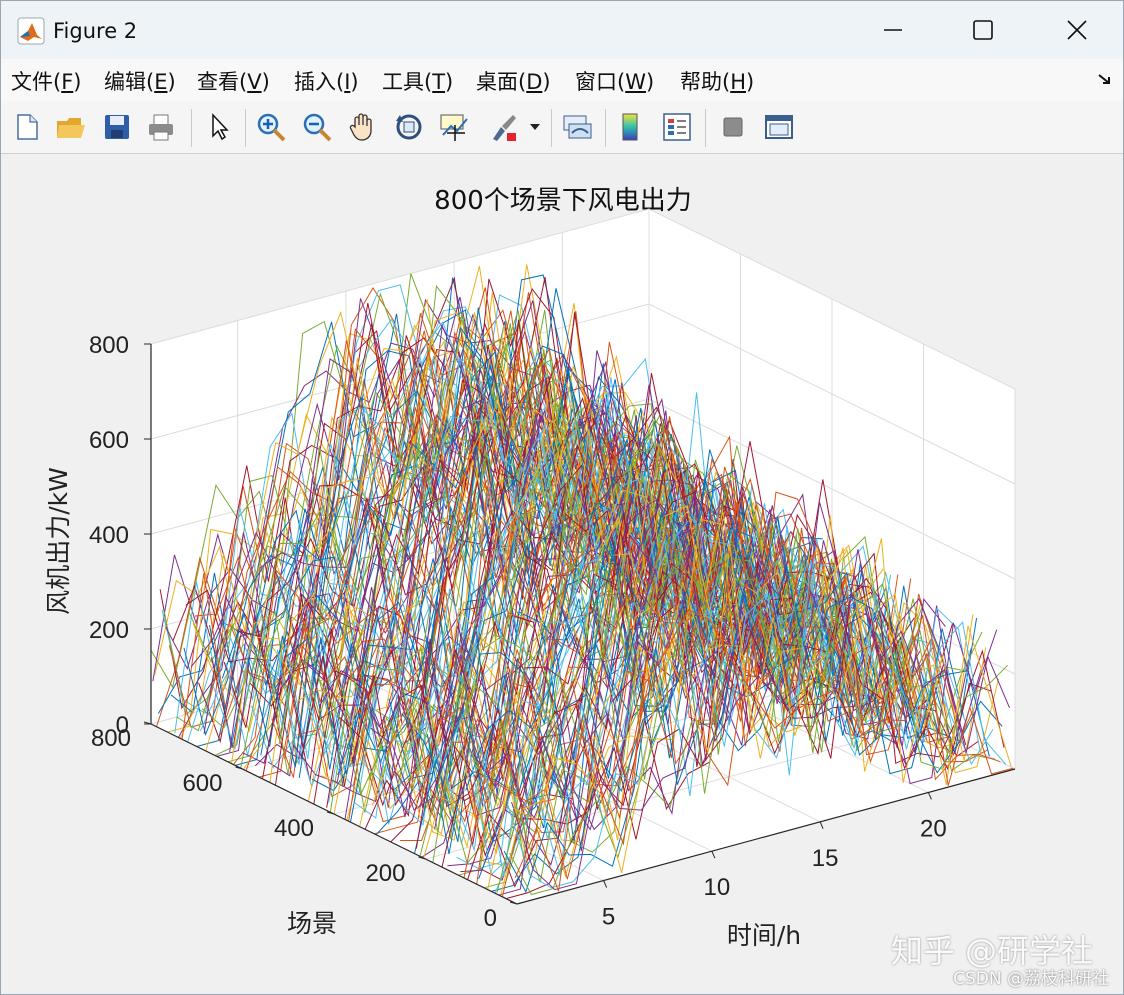 This screenshot has height=995, width=1124. Describe the element at coordinates (202, 783) in the screenshot. I see `y-tick-label: 600` at that location.